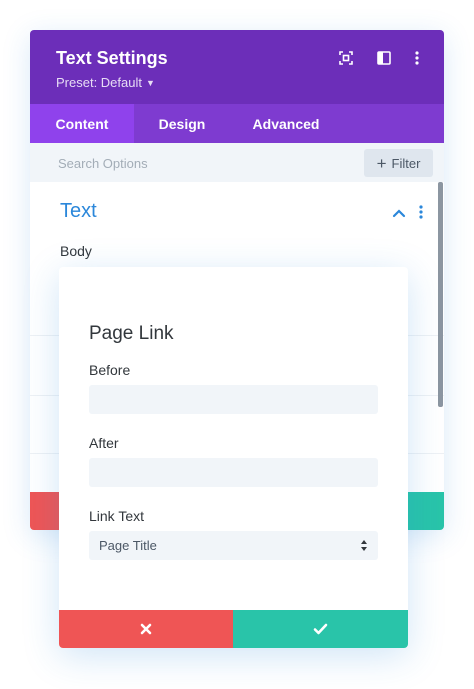 This screenshot has height=689, width=474. What do you see at coordinates (399, 212) in the screenshot?
I see `chevron-up-icon` at bounding box center [399, 212].